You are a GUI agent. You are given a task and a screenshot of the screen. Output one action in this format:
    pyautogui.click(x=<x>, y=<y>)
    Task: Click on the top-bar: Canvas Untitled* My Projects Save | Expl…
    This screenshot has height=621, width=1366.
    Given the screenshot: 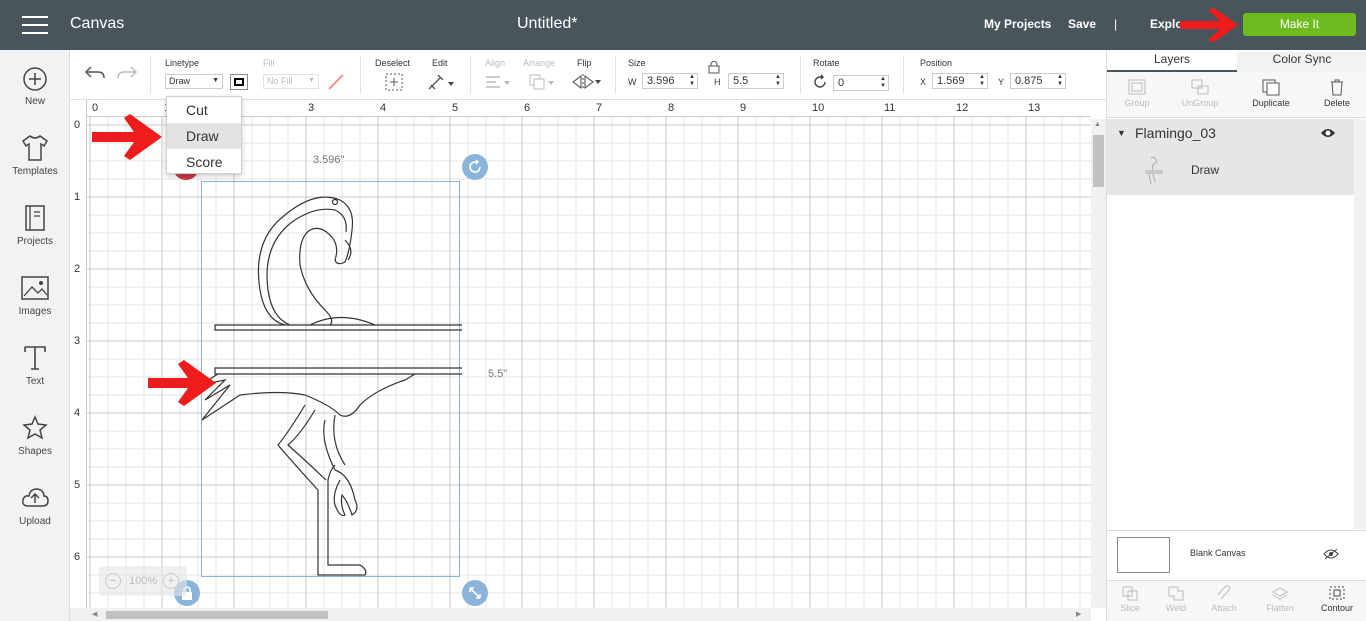 What is the action you would take?
    pyautogui.click(x=683, y=25)
    